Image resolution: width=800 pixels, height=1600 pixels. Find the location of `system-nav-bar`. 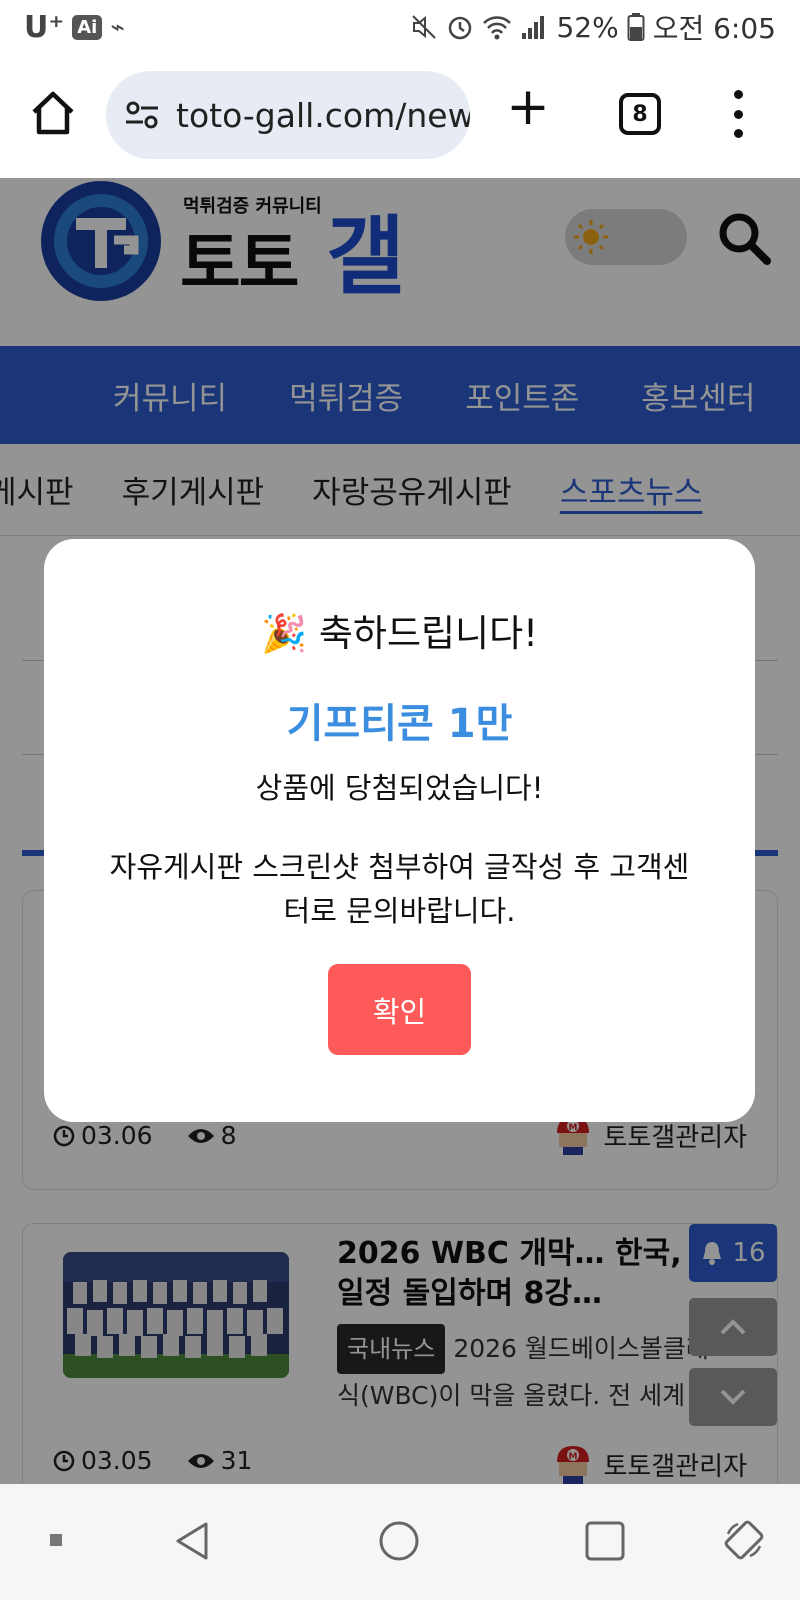

system-nav-bar is located at coordinates (400, 1542).